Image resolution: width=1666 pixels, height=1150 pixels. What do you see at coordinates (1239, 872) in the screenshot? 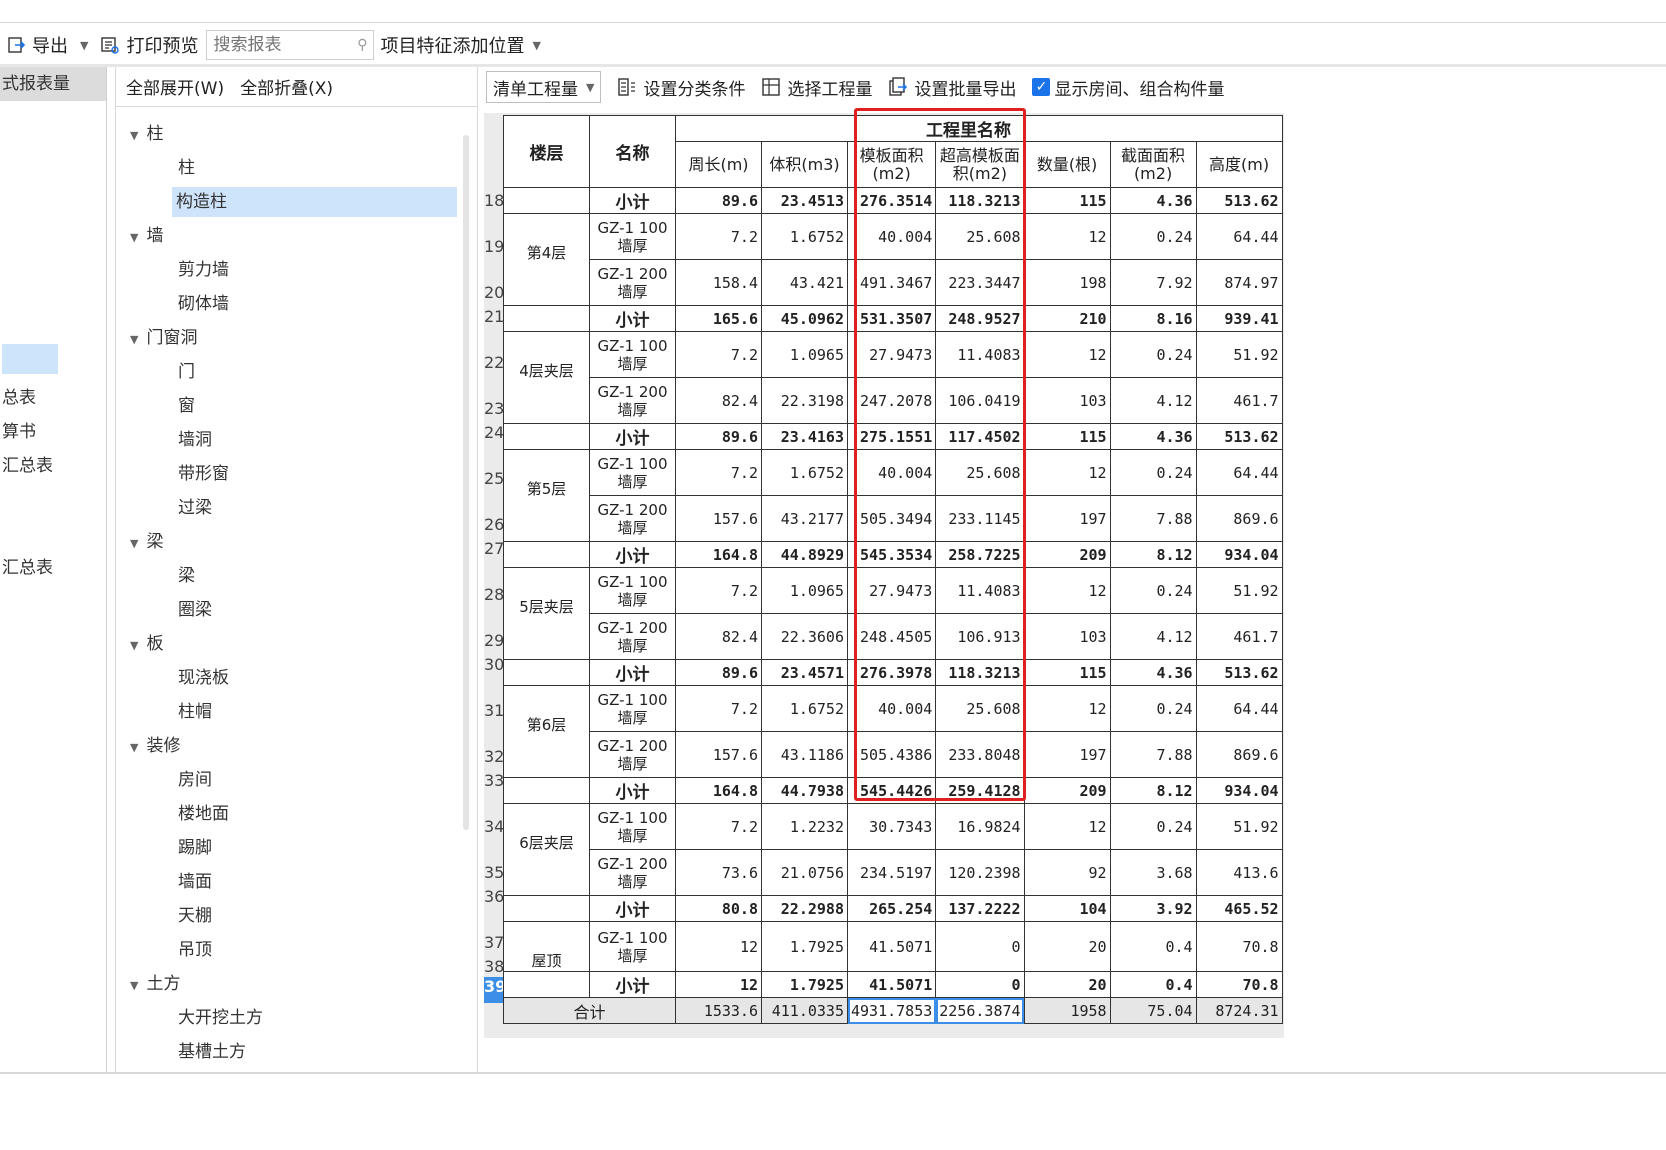
I see `value-cell: 413.6` at bounding box center [1239, 872].